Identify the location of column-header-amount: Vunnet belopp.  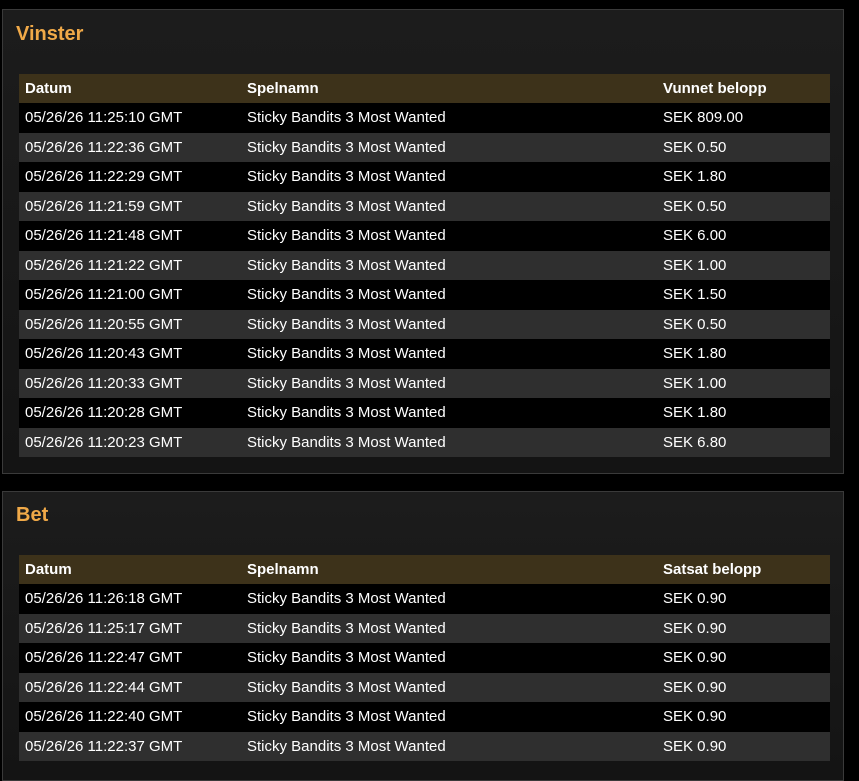
(743, 88).